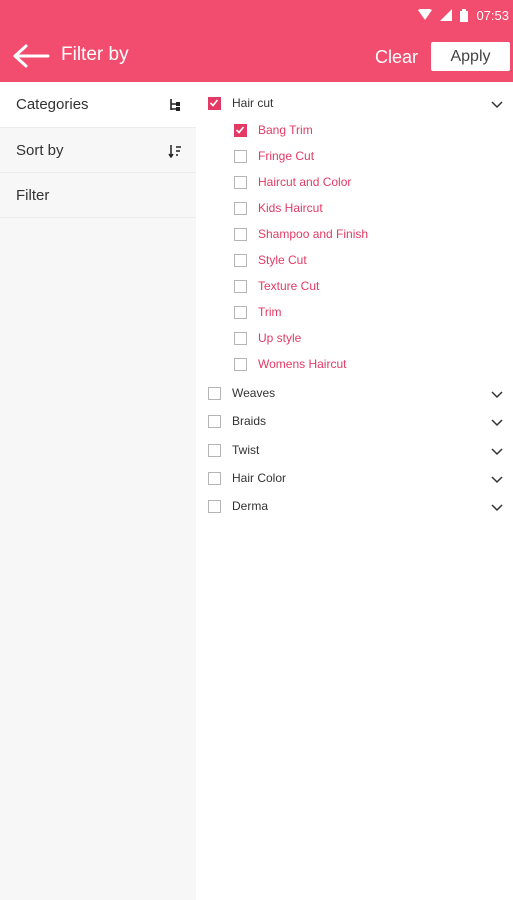 The height and width of the screenshot is (900, 513). I want to click on category-derma: Derma, so click(354, 507).